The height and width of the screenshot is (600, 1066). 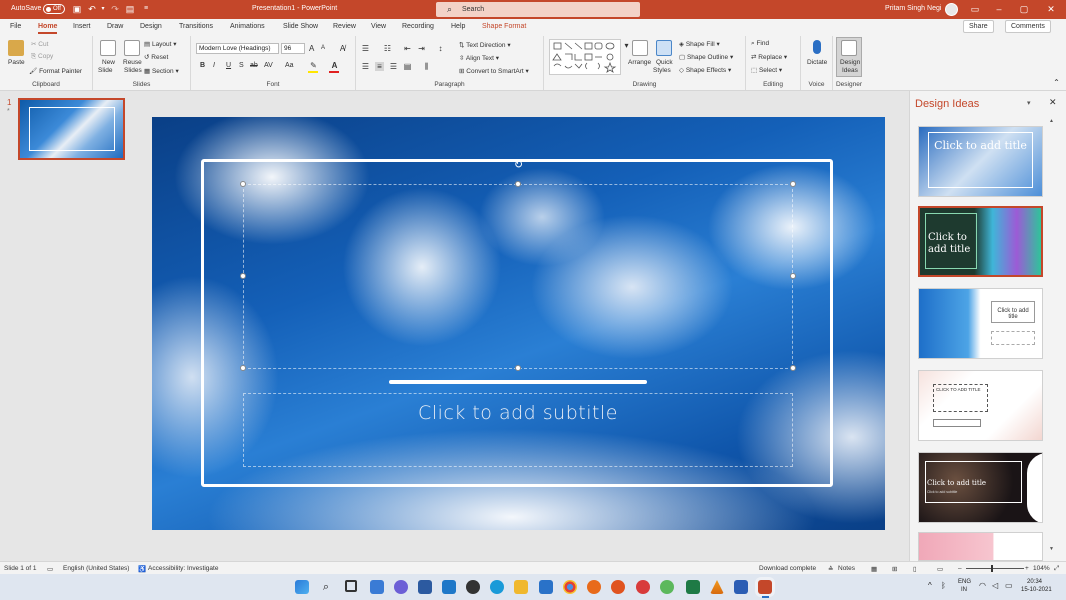 I want to click on align-left-icon: ☰, so click(x=365, y=66).